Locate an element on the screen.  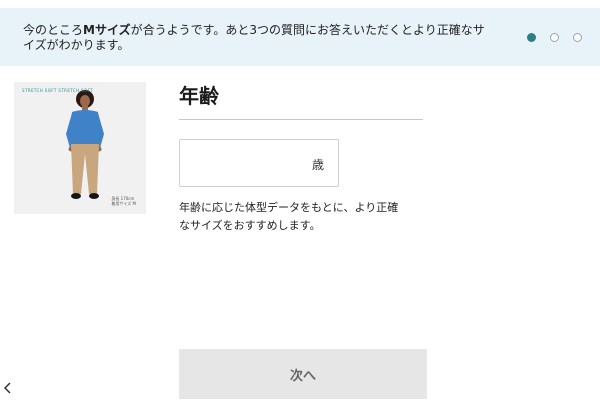
chevron-left-icon is located at coordinates (7, 388).